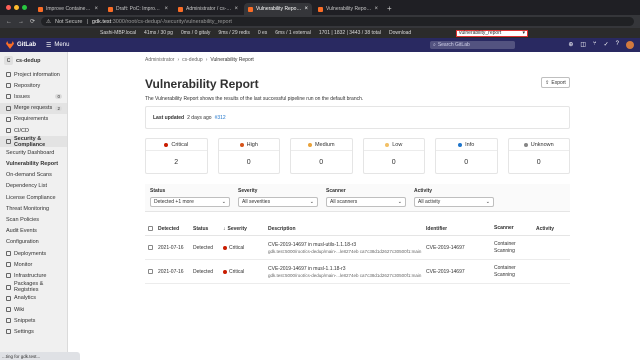  Describe the element at coordinates (400, 33) in the screenshot. I see `perf-download: Download` at that location.